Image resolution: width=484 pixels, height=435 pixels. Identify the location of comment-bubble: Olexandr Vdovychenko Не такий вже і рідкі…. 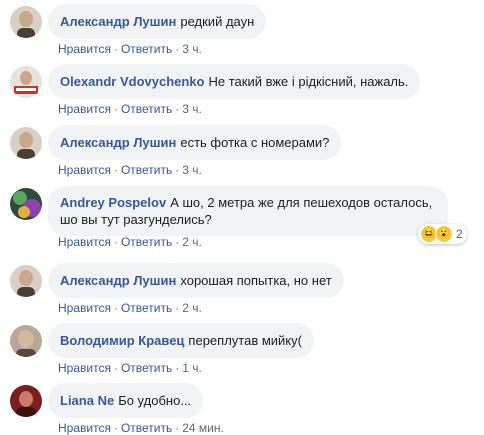
(234, 81).